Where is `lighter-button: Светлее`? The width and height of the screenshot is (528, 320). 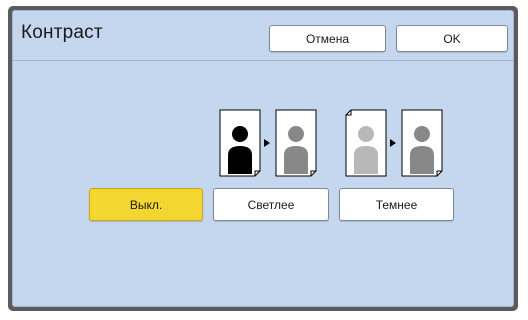
lighter-button: Светлее is located at coordinates (271, 204).